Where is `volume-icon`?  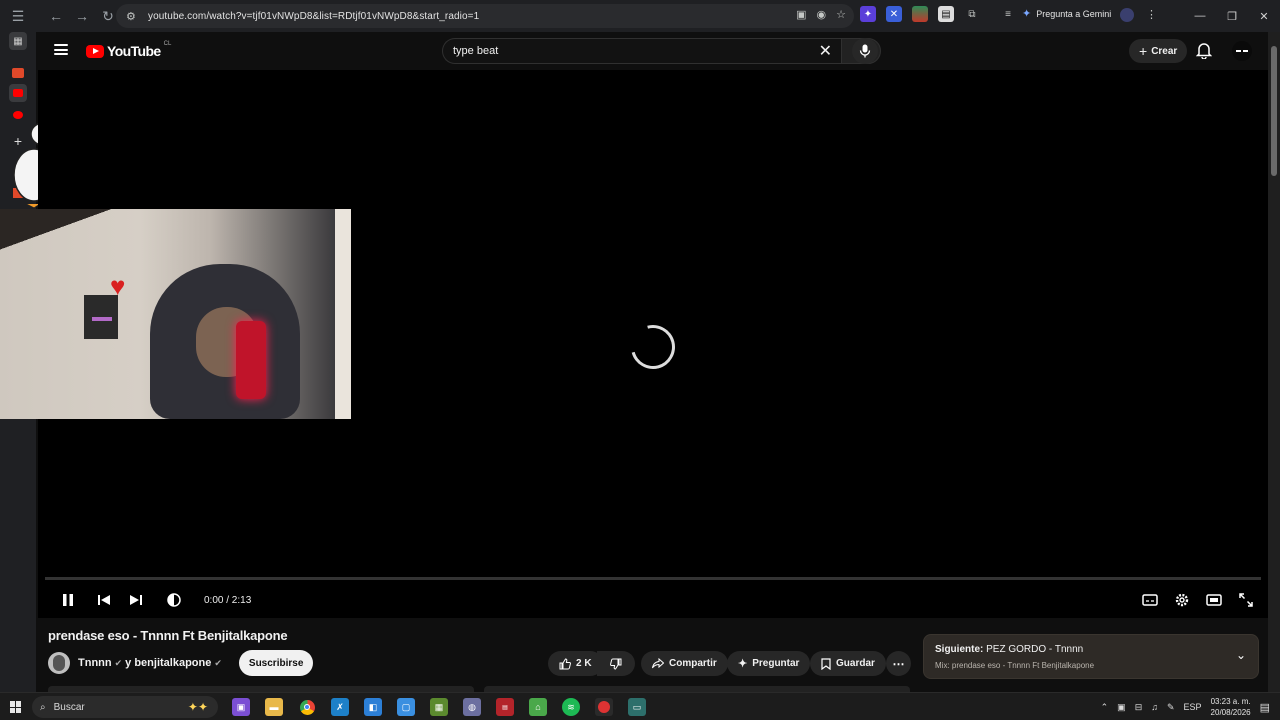
volume-icon is located at coordinates (174, 600).